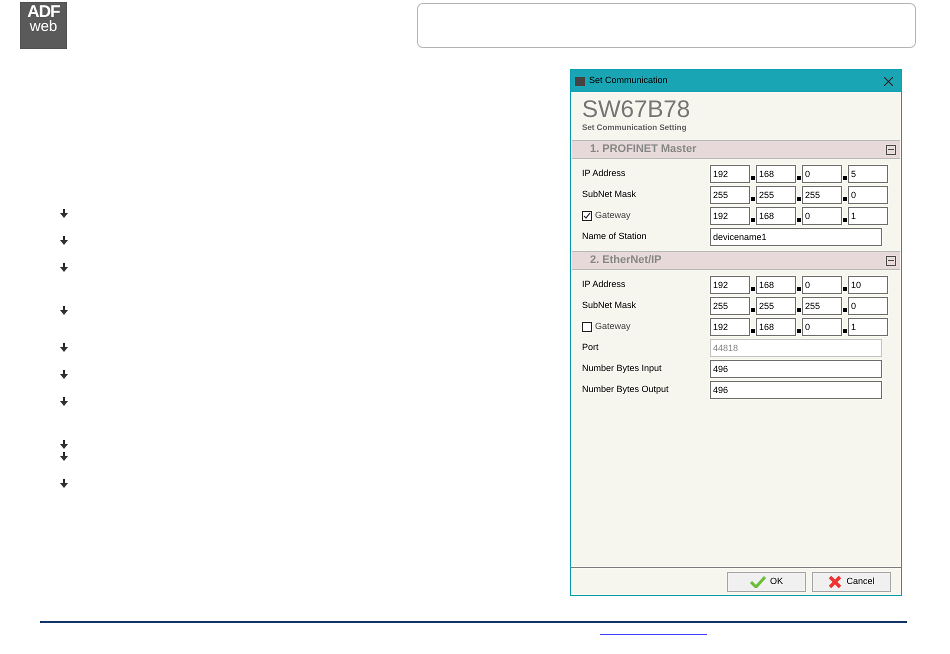  What do you see at coordinates (580, 81) in the screenshot?
I see `app-icon` at bounding box center [580, 81].